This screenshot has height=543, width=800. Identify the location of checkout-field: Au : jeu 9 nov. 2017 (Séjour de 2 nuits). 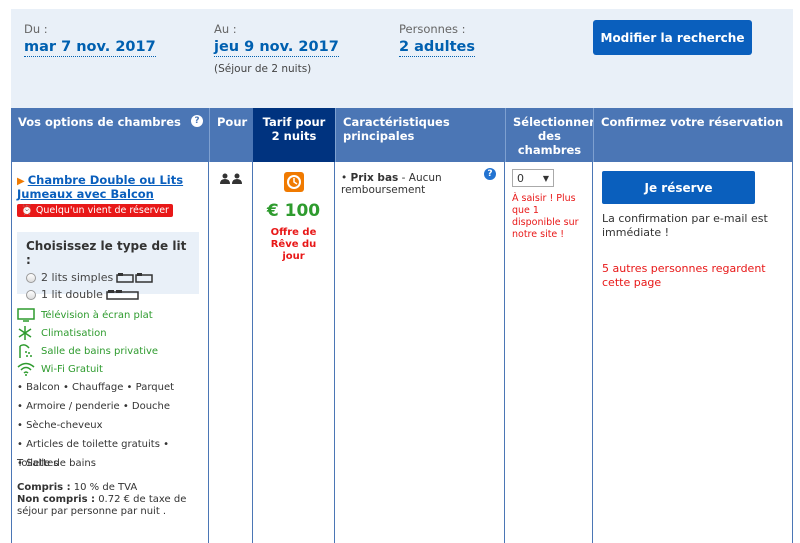
(276, 48).